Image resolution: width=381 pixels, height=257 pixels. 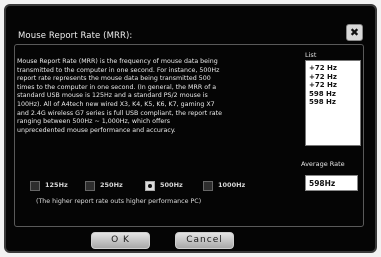 I want to click on rate-list: +72 Hz +72 Hz +72 Hz 598 Hz 598 Hz, so click(x=333, y=103).